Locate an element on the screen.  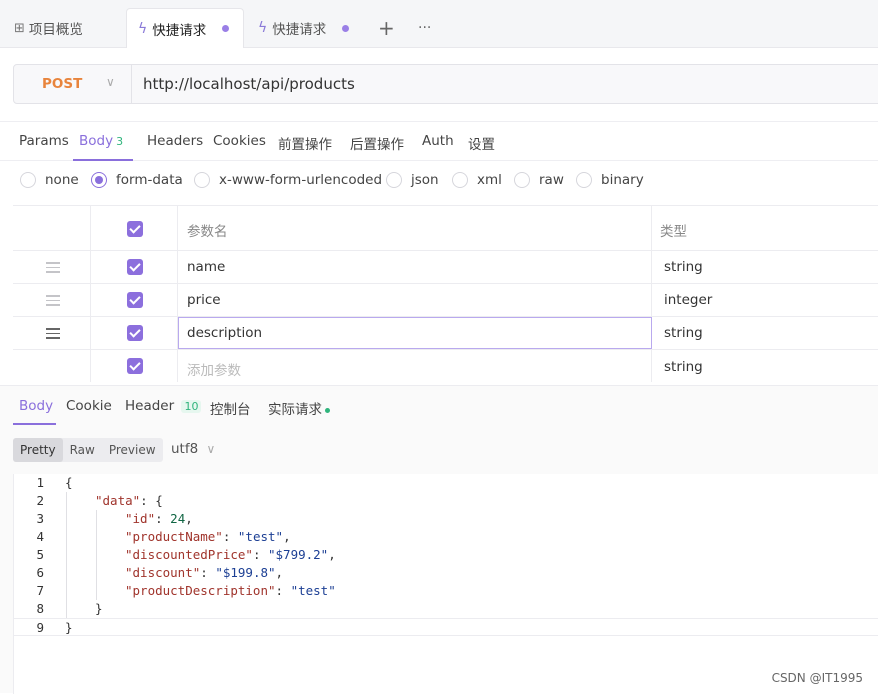
param-type: string is located at coordinates (683, 267).